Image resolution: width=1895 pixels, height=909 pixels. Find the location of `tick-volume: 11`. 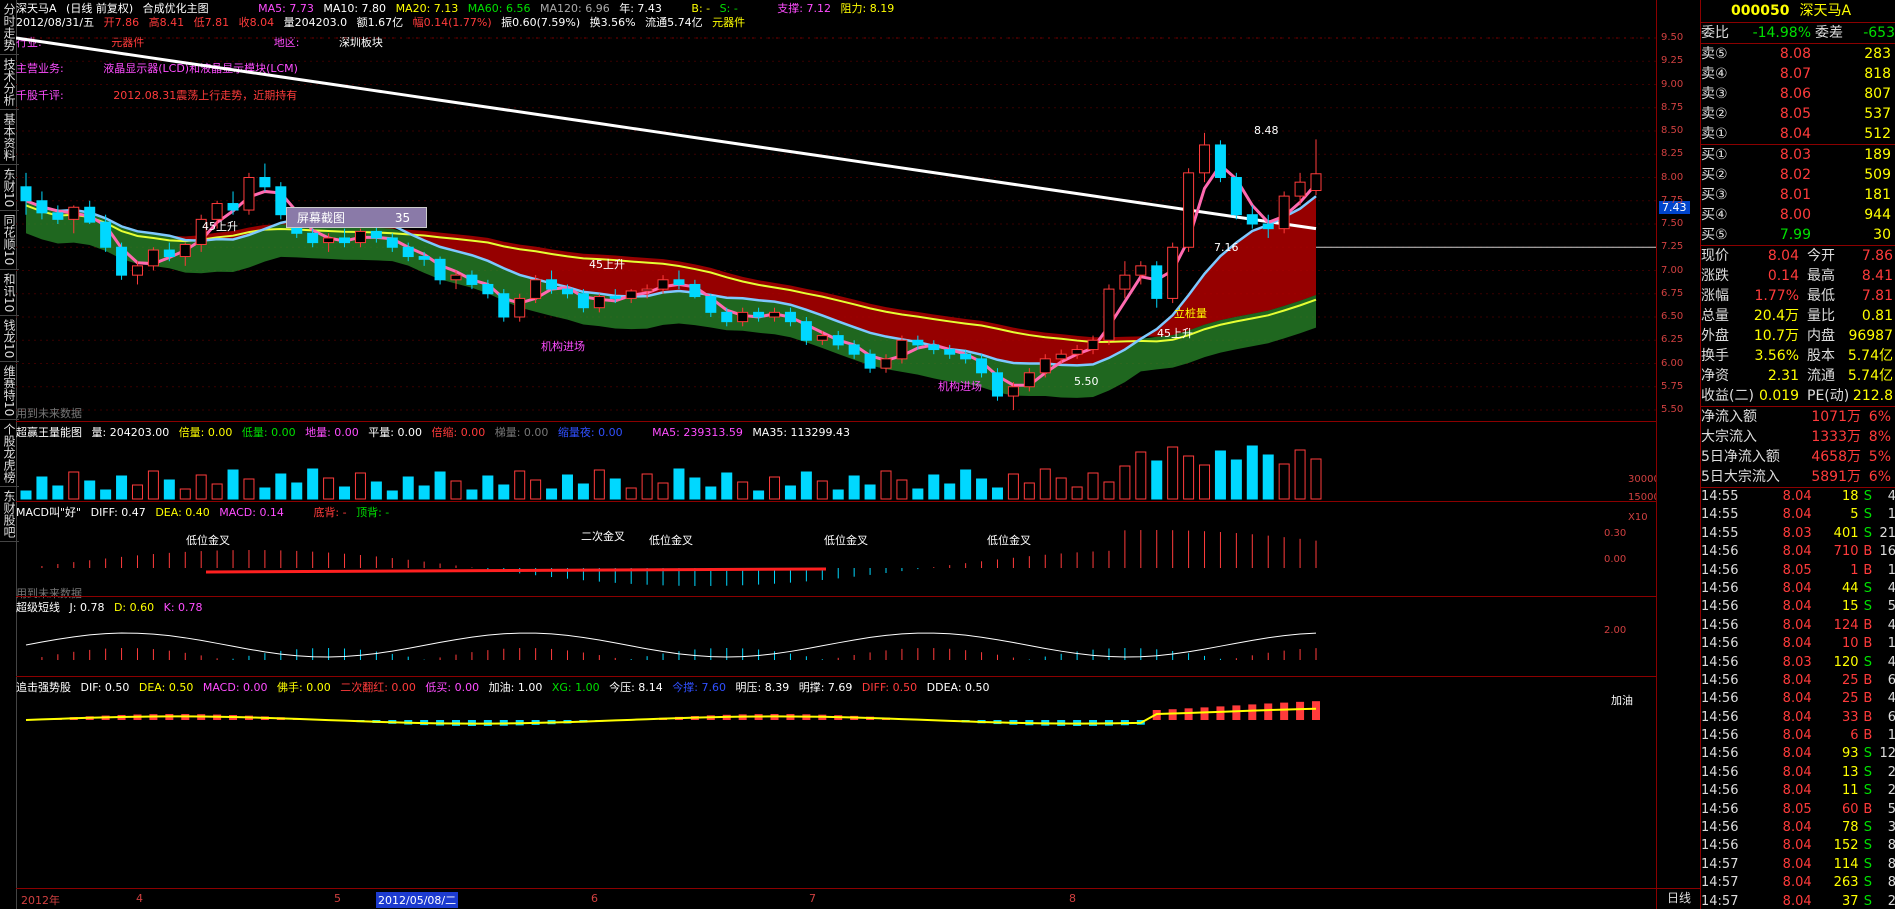

tick-volume: 11 is located at coordinates (1850, 791).